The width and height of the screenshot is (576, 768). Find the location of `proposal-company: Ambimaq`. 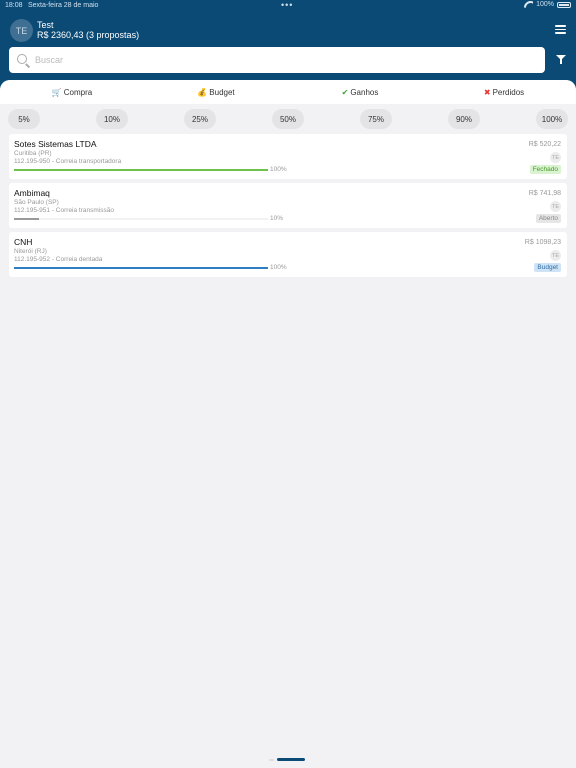

proposal-company: Ambimaq is located at coordinates (32, 193).